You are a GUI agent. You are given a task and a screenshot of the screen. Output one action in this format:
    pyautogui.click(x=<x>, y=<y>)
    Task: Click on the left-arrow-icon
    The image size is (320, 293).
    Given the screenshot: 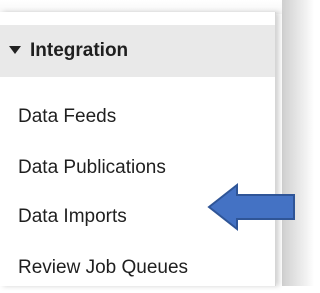 What is the action you would take?
    pyautogui.click(x=251, y=207)
    